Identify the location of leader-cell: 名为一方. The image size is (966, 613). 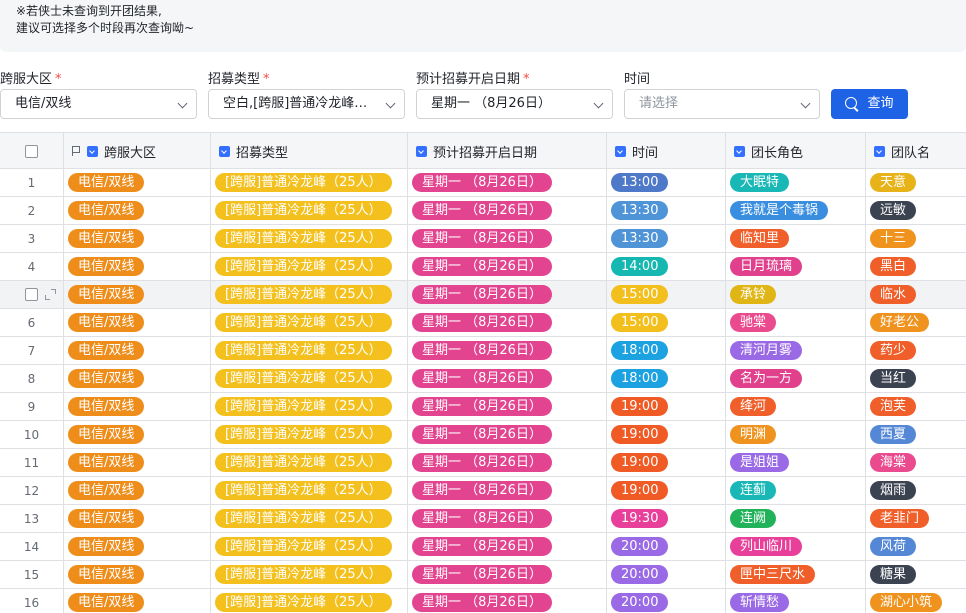
(796, 378).